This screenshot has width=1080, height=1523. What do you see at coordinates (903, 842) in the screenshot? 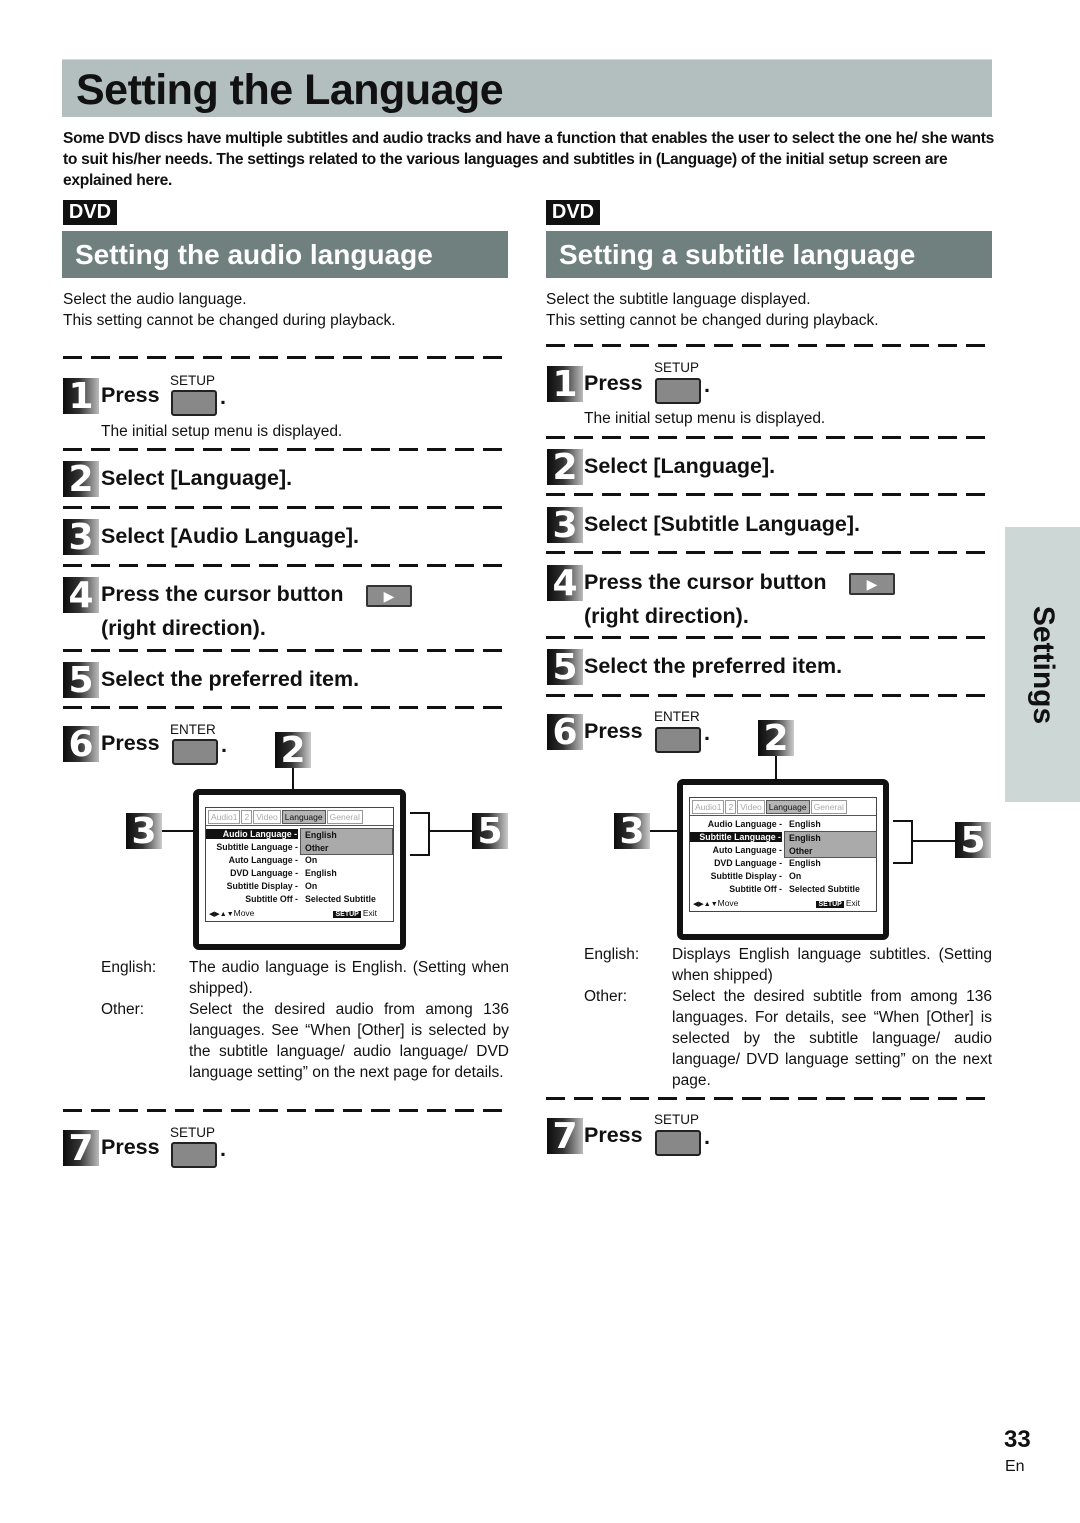
I see `callout-bracket` at bounding box center [903, 842].